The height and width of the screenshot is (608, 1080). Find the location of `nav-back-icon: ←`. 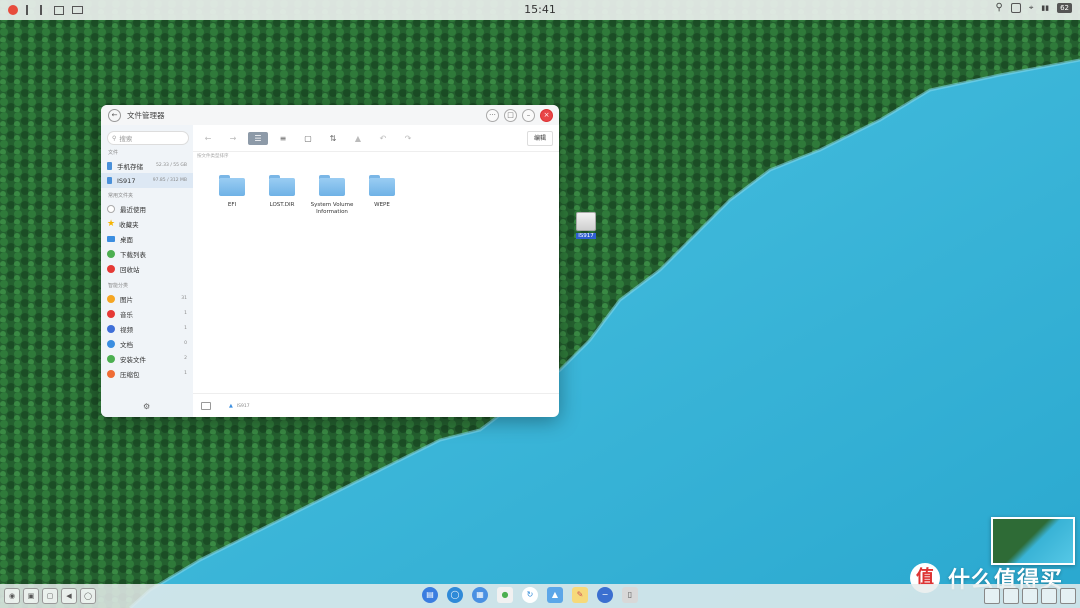

nav-back-icon: ← is located at coordinates (208, 138).